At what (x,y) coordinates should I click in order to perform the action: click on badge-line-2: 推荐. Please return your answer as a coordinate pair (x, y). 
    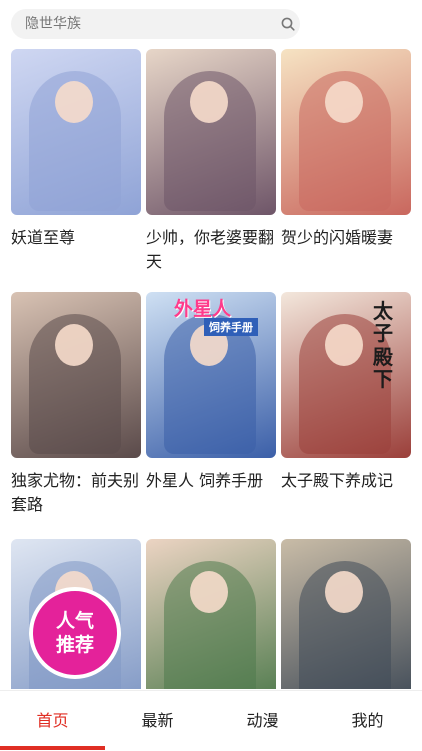
    Looking at the image, I should click on (74, 645).